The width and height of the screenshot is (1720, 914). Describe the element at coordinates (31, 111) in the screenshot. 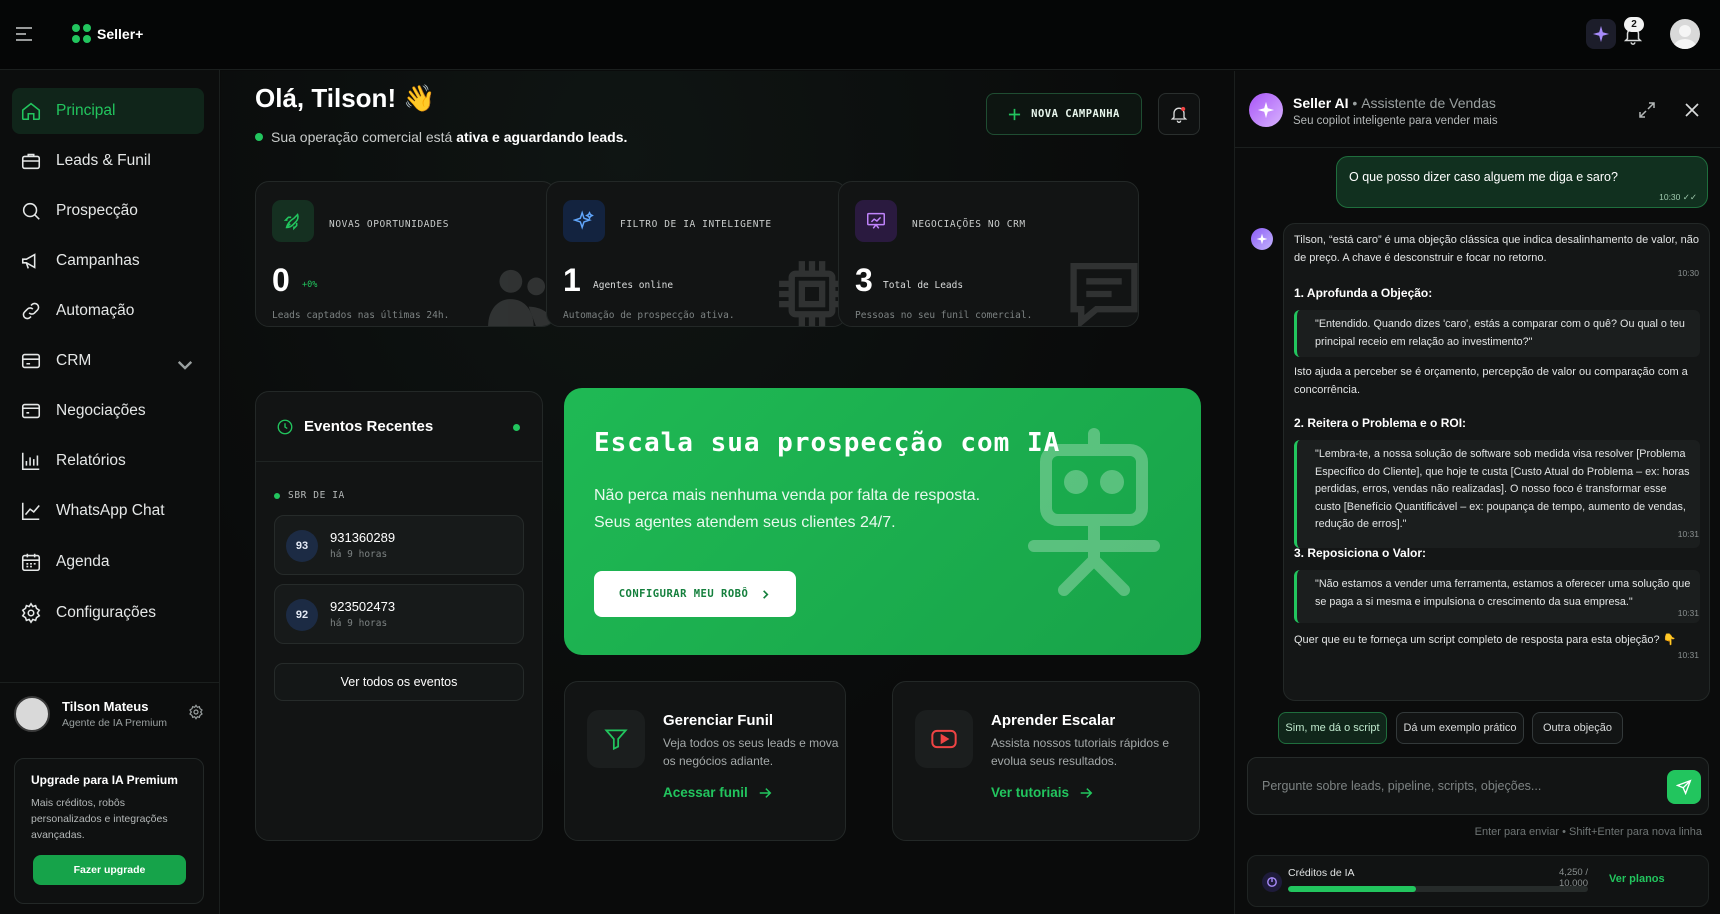

I see `home-icon` at that location.